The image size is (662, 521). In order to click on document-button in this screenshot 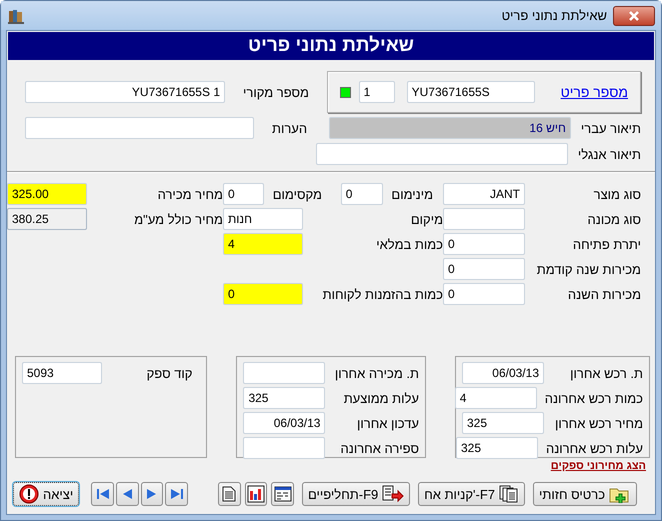, I will do `click(229, 494)`.